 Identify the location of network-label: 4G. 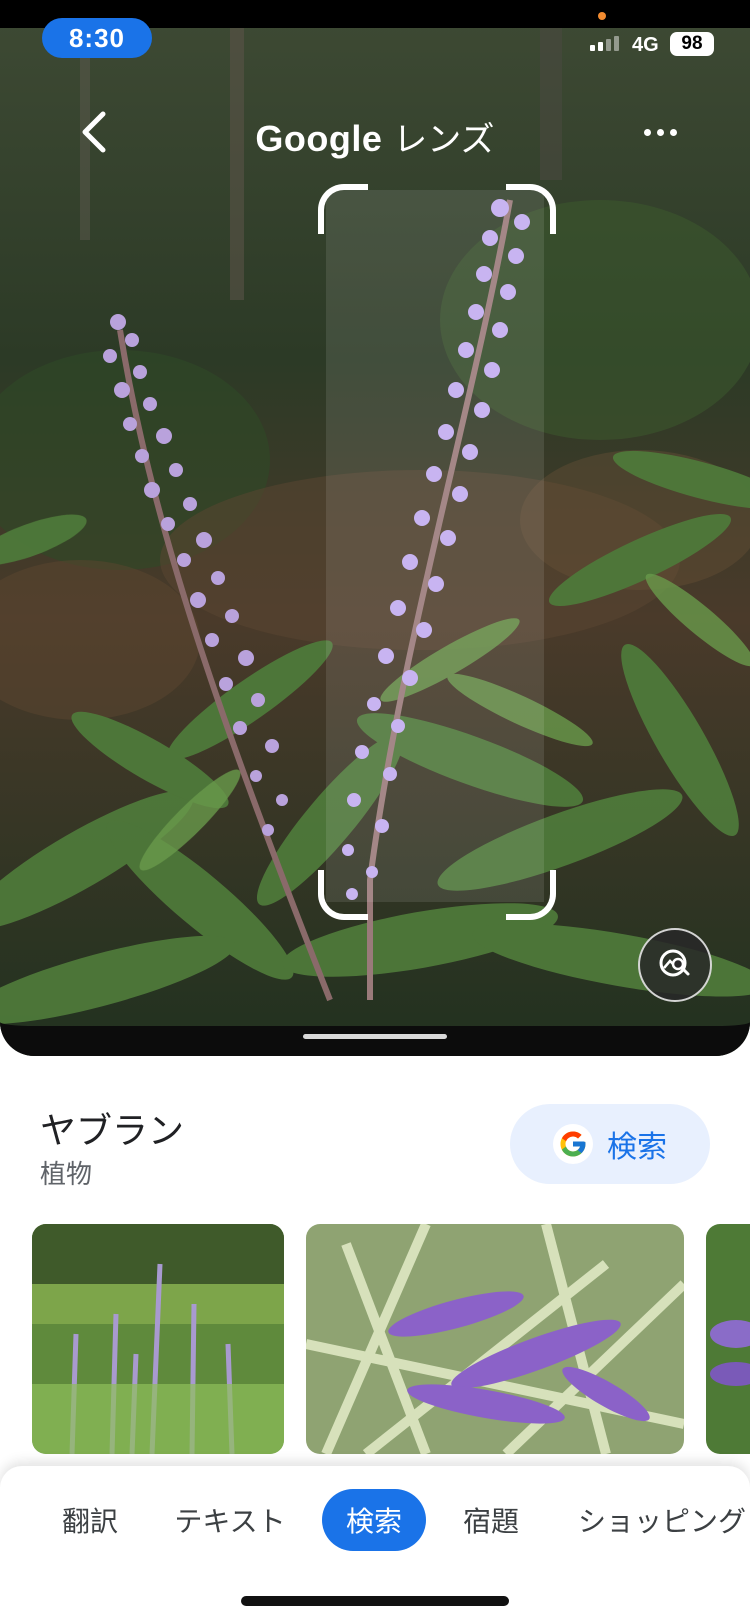
(645, 45).